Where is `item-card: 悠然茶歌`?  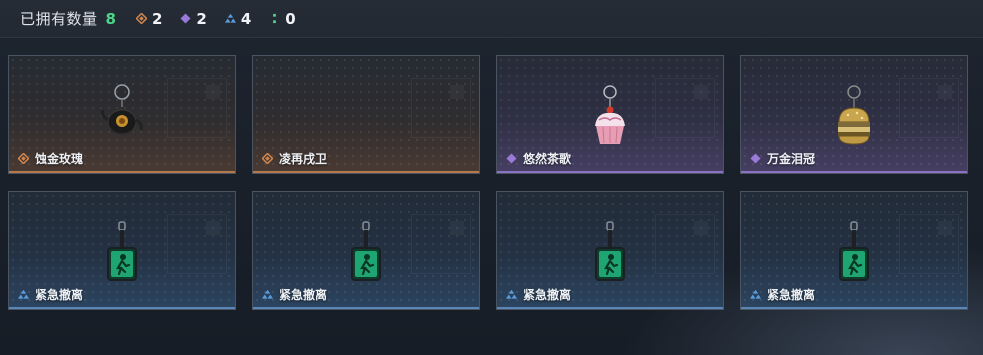
item-card: 悠然茶歌 is located at coordinates (610, 114).